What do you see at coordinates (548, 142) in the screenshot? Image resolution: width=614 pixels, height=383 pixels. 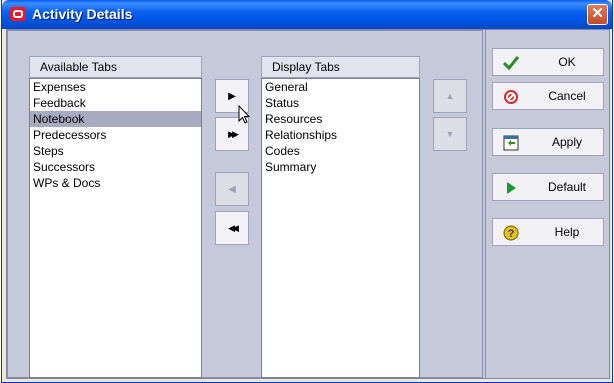 I see `apply-button: Apply` at bounding box center [548, 142].